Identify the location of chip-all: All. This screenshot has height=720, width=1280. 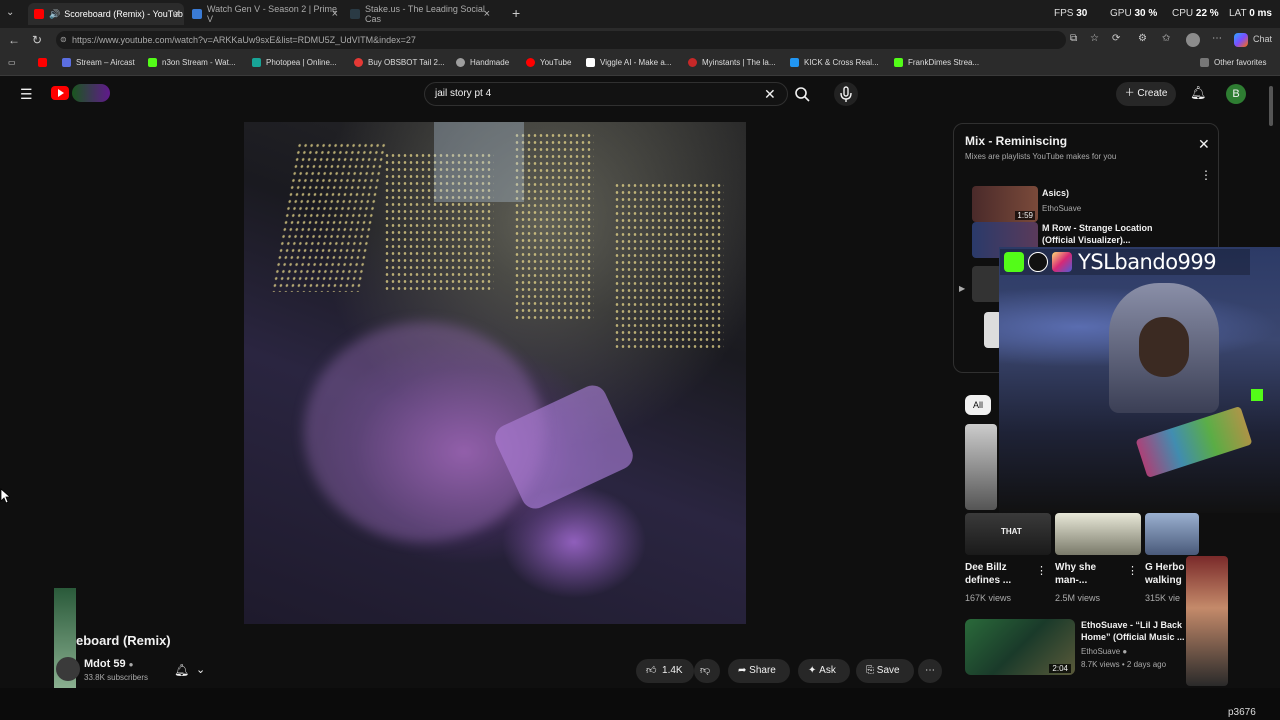
(978, 405).